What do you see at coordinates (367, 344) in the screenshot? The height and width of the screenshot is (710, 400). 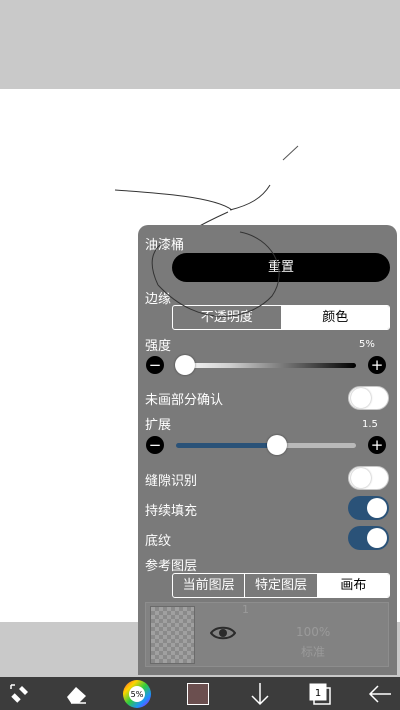 I see `strength-value: 5%` at bounding box center [367, 344].